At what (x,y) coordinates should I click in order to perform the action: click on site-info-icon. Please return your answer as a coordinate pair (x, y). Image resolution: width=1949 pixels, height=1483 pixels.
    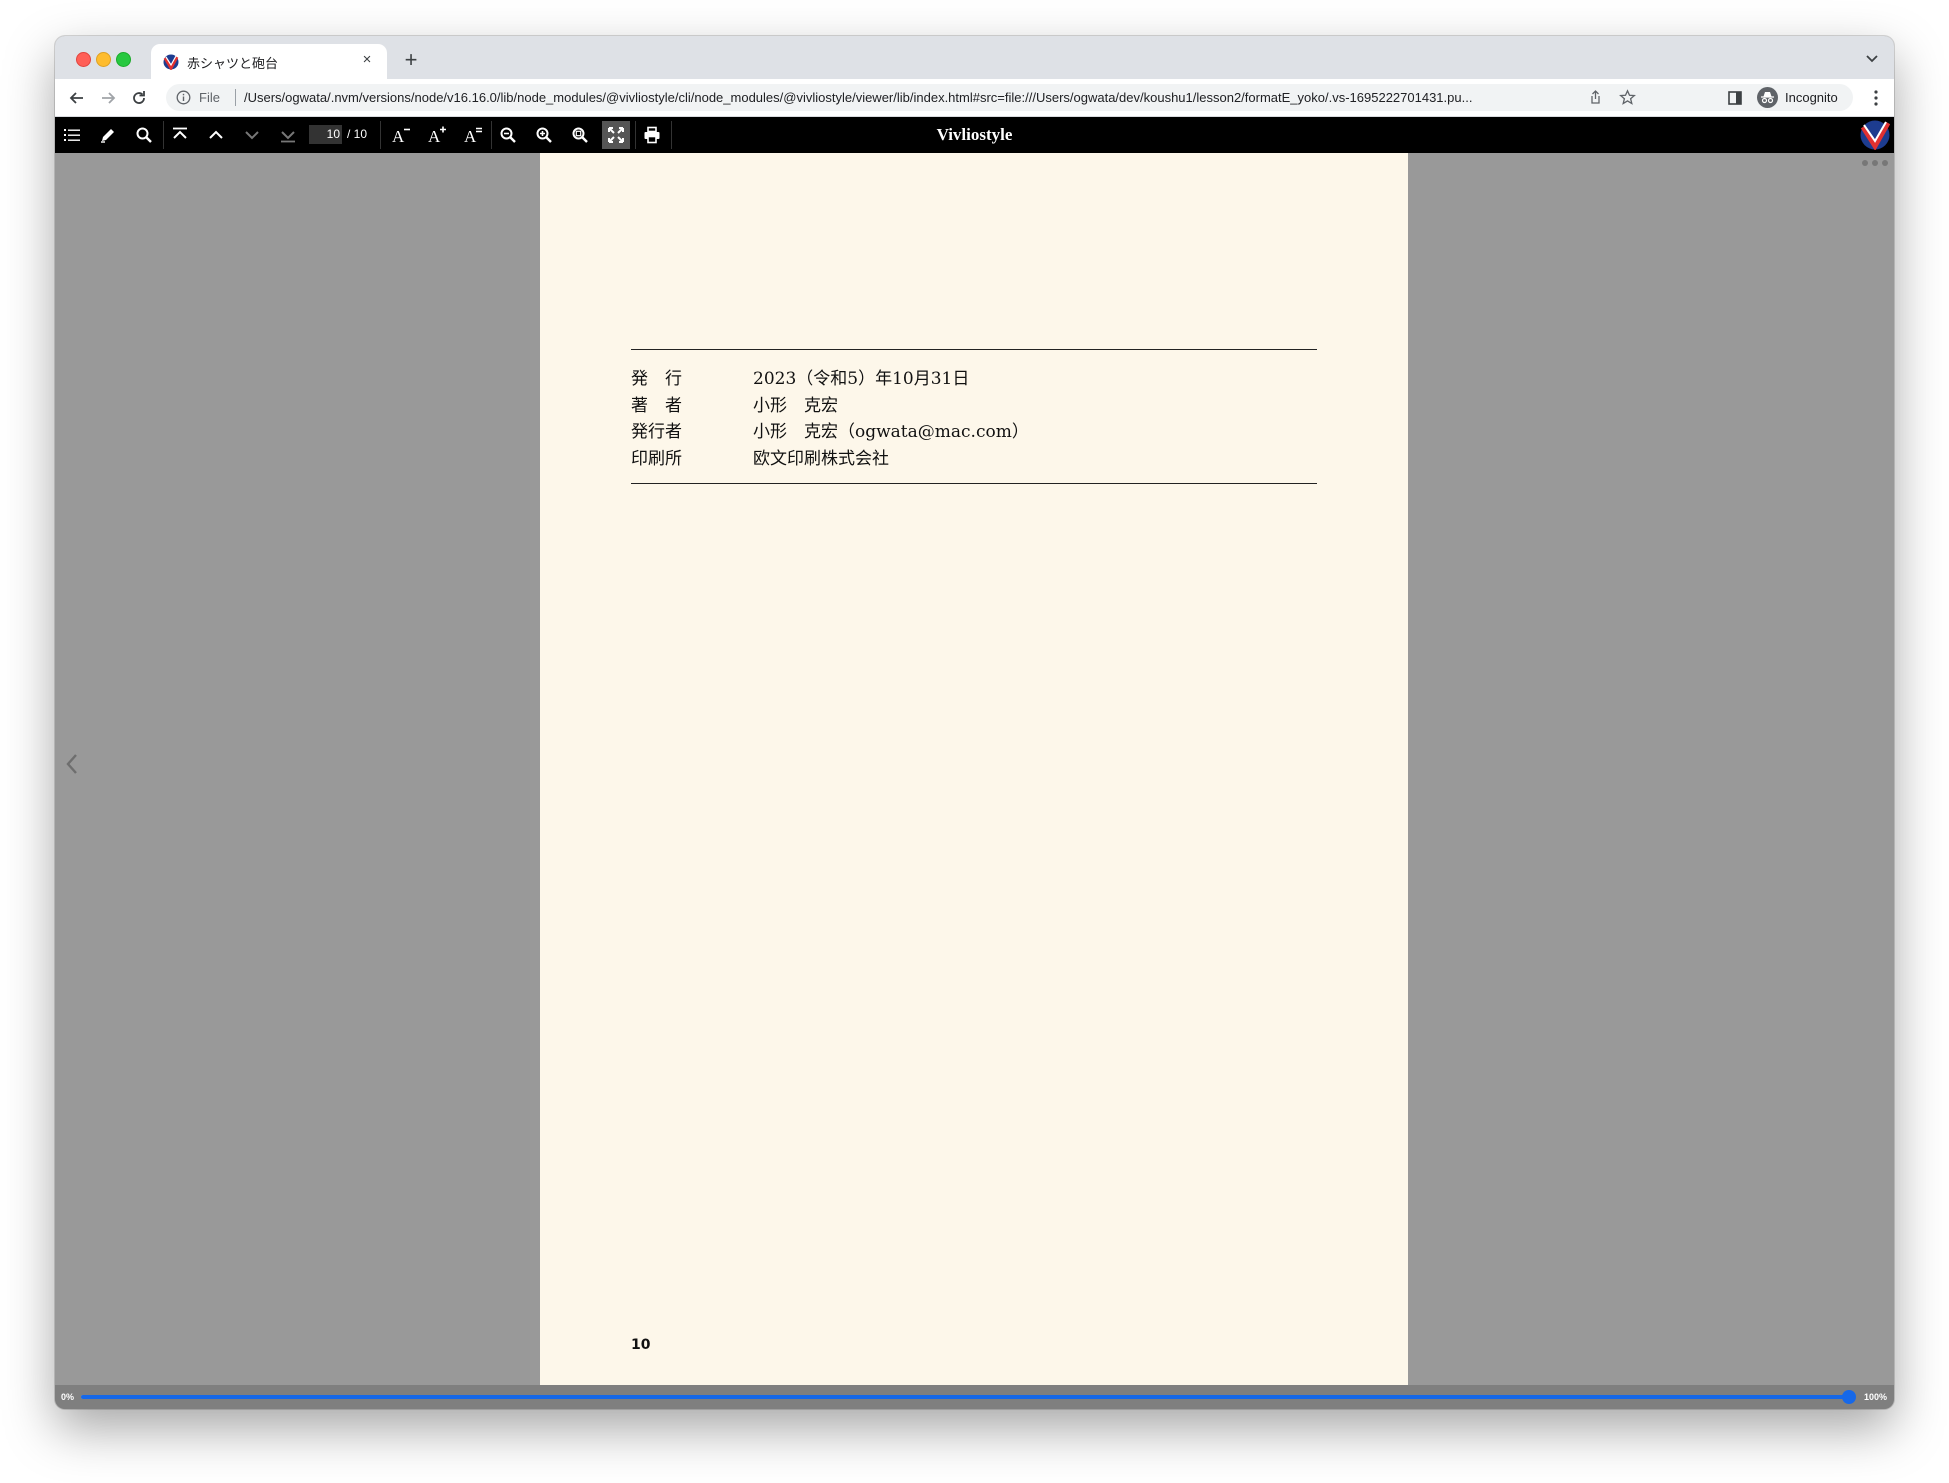
    Looking at the image, I should click on (183, 97).